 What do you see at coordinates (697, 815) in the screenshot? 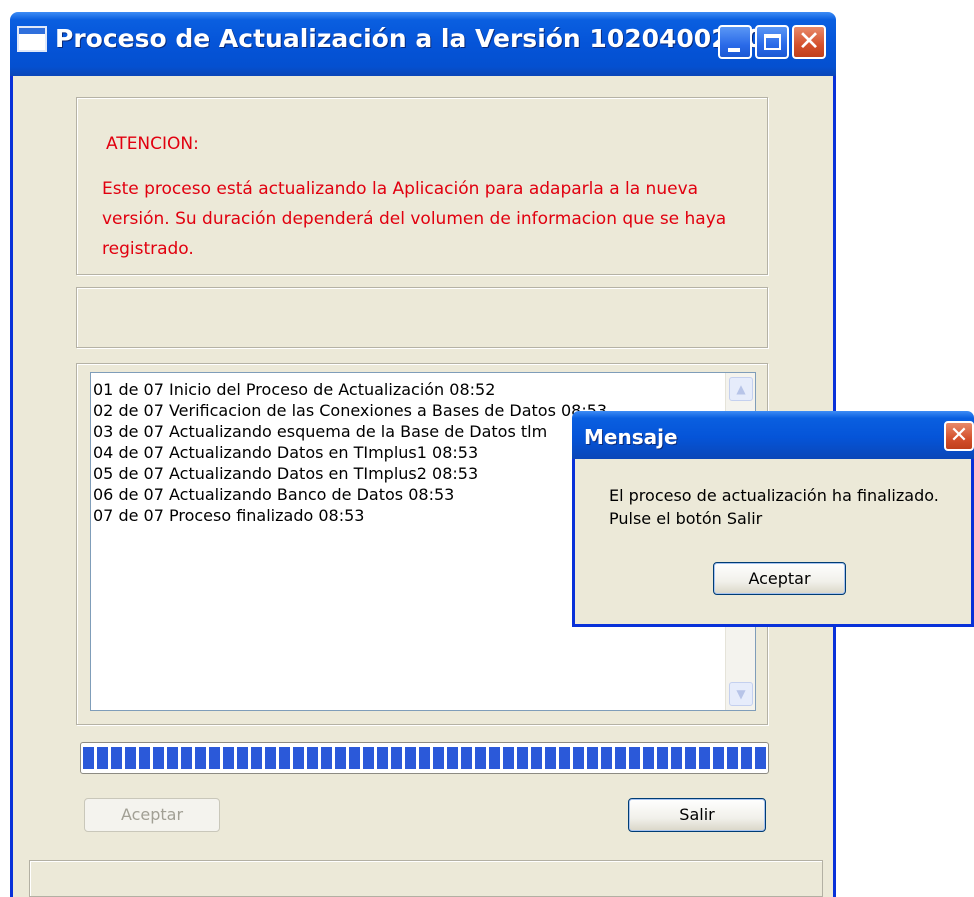
I see `exit-button: Salir` at bounding box center [697, 815].